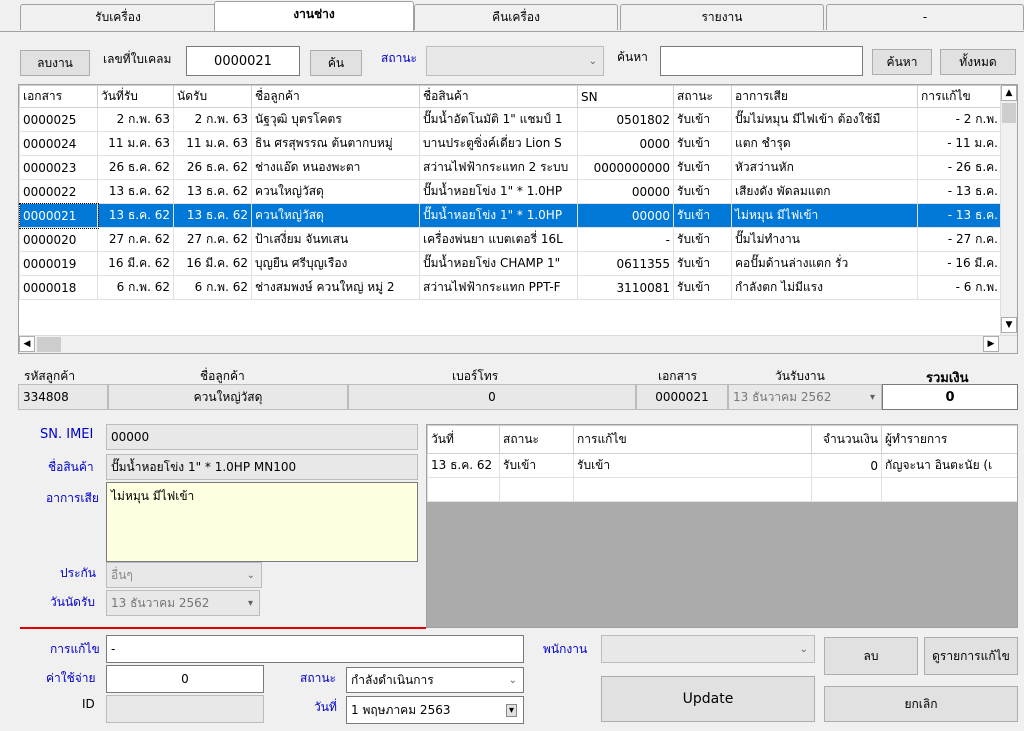 Image resolution: width=1024 pixels, height=731 pixels. I want to click on cell-sn: 0501802, so click(625, 119).